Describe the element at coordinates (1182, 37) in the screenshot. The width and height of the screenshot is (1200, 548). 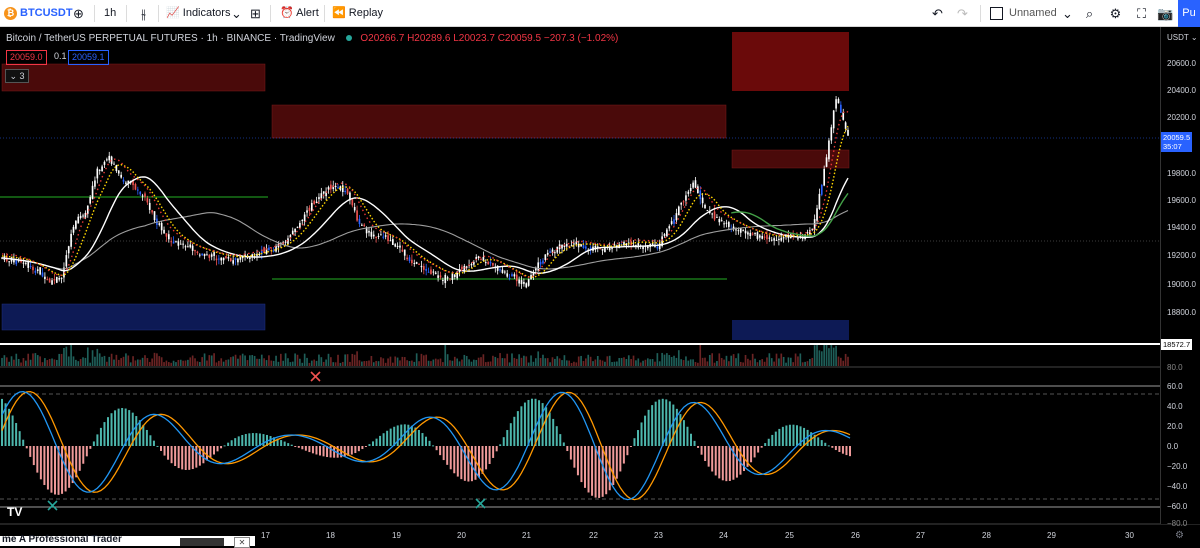
I see `currency-selector: USDT ⌄` at that location.